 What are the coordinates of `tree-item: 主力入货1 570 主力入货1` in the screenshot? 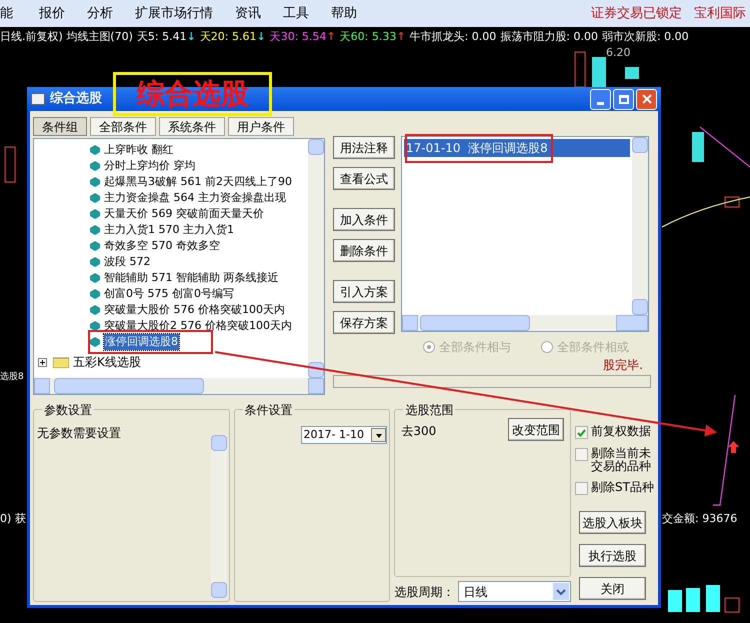 It's located at (169, 230).